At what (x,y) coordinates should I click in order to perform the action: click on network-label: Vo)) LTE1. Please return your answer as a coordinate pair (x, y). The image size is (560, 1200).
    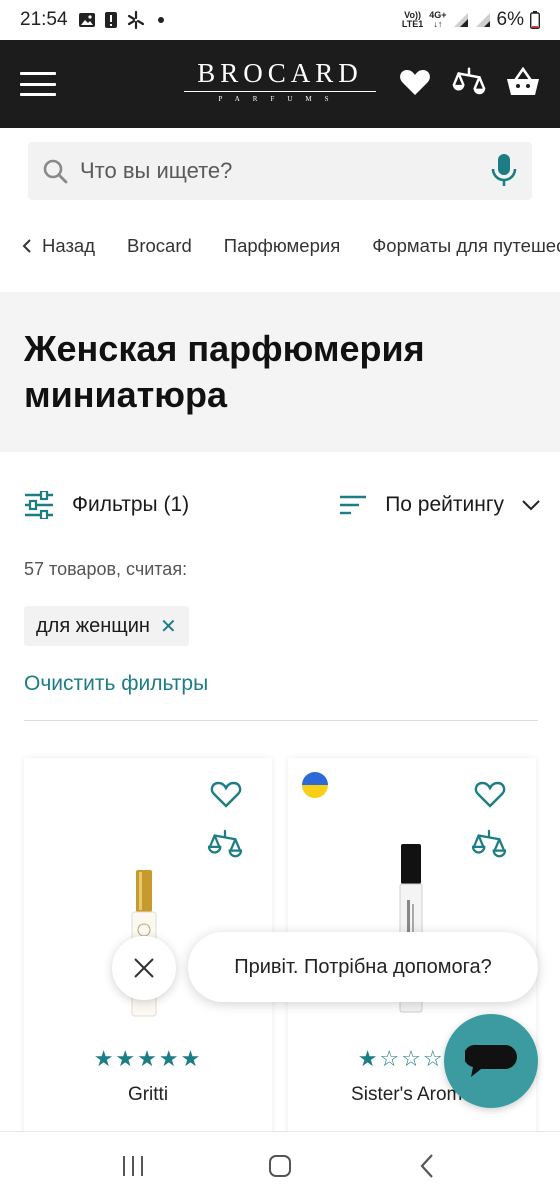
    Looking at the image, I should click on (412, 19).